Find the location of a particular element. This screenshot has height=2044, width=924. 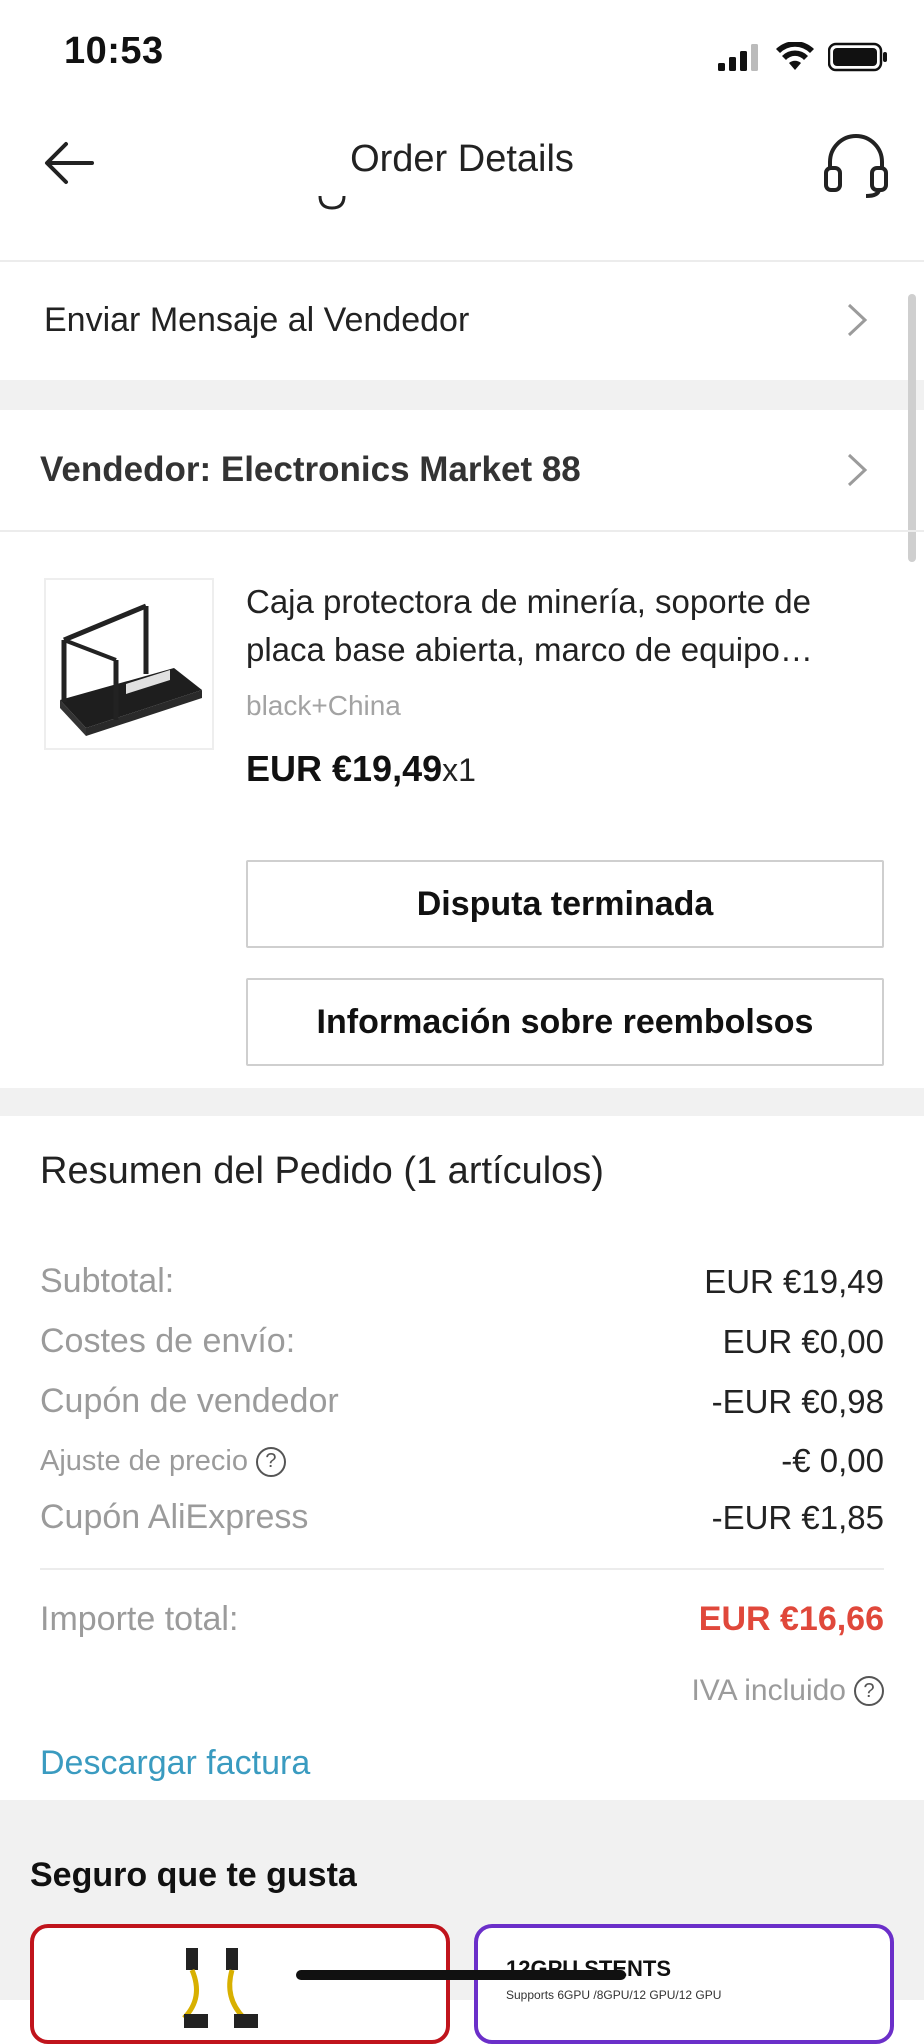

summary-label: Costes de envío: is located at coordinates (168, 1341).